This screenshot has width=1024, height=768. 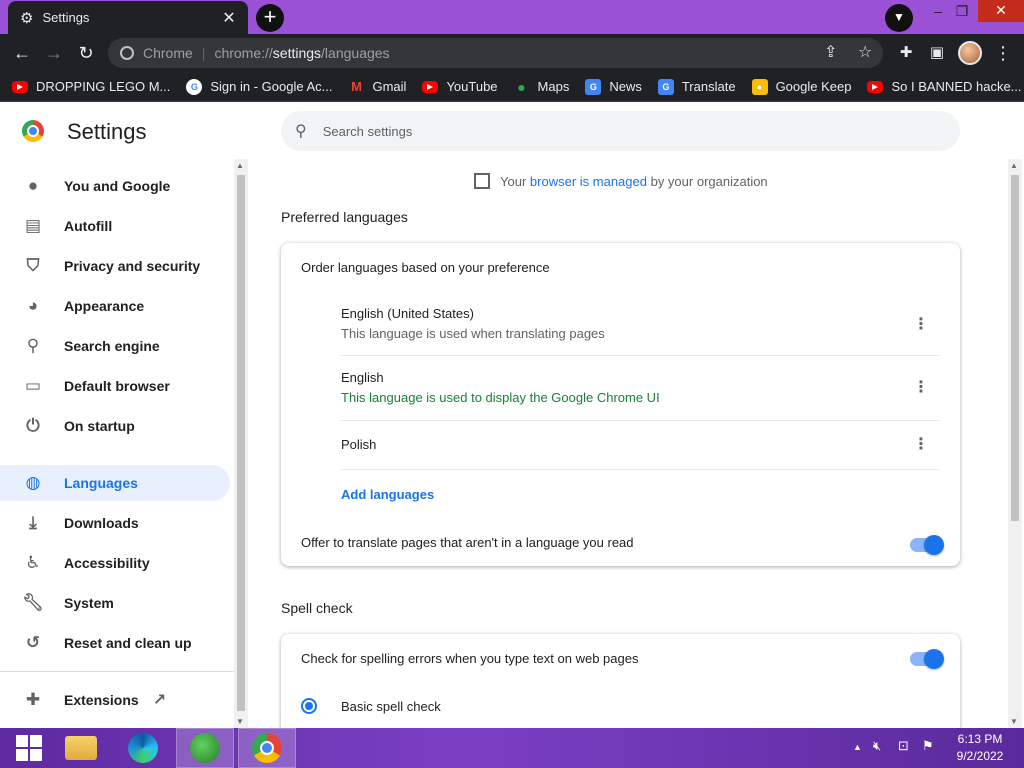 I want to click on bookmark-item: ● Google Keep, so click(x=801, y=86).